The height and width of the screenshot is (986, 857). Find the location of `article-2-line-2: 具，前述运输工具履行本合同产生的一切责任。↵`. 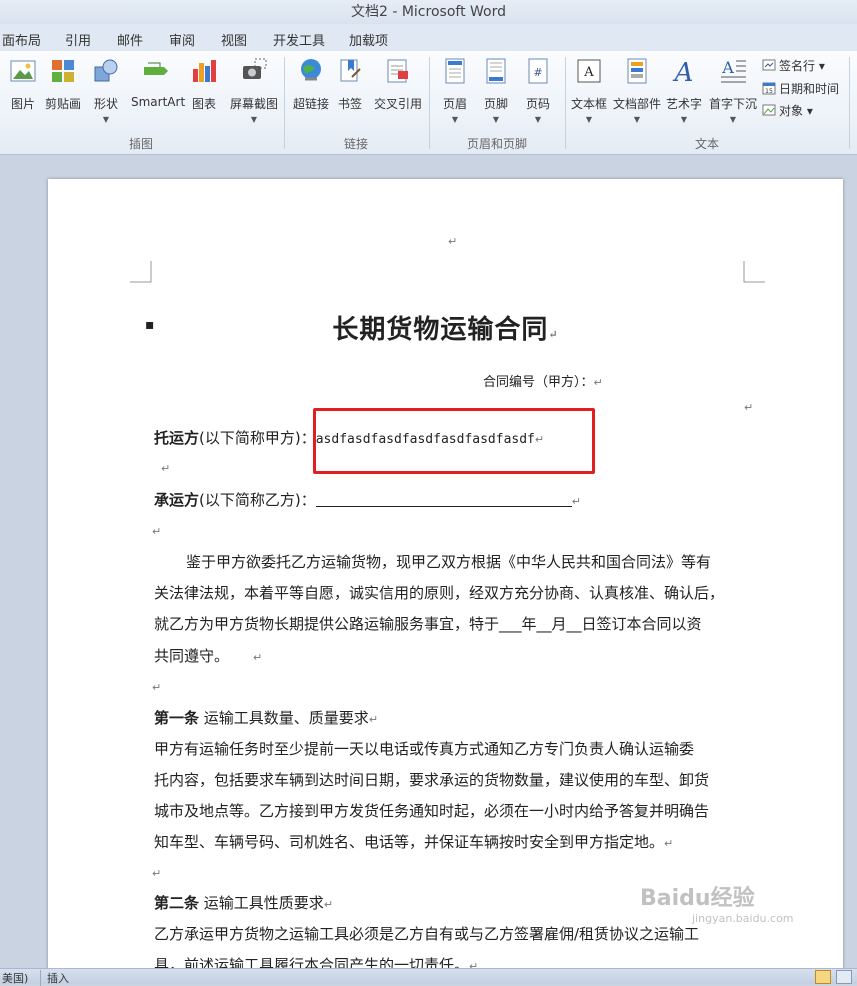

article-2-line-2: 具，前述运输工具履行本合同产生的一切责任。↵ is located at coordinates (316, 961).